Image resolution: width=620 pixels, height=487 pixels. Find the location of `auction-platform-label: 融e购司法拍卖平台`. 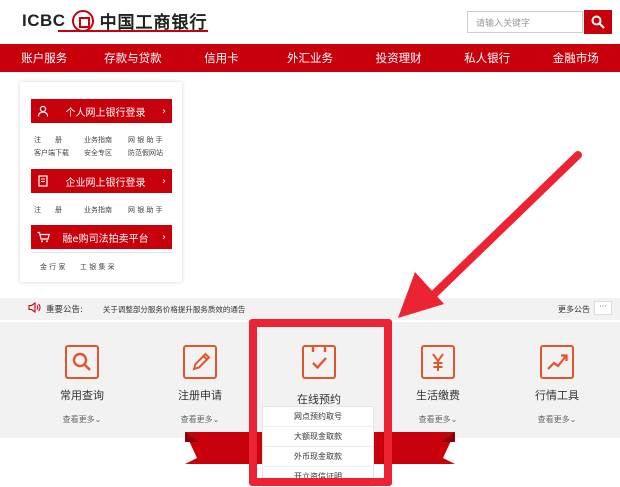

auction-platform-label: 融e购司法拍卖平台 is located at coordinates (105, 239).